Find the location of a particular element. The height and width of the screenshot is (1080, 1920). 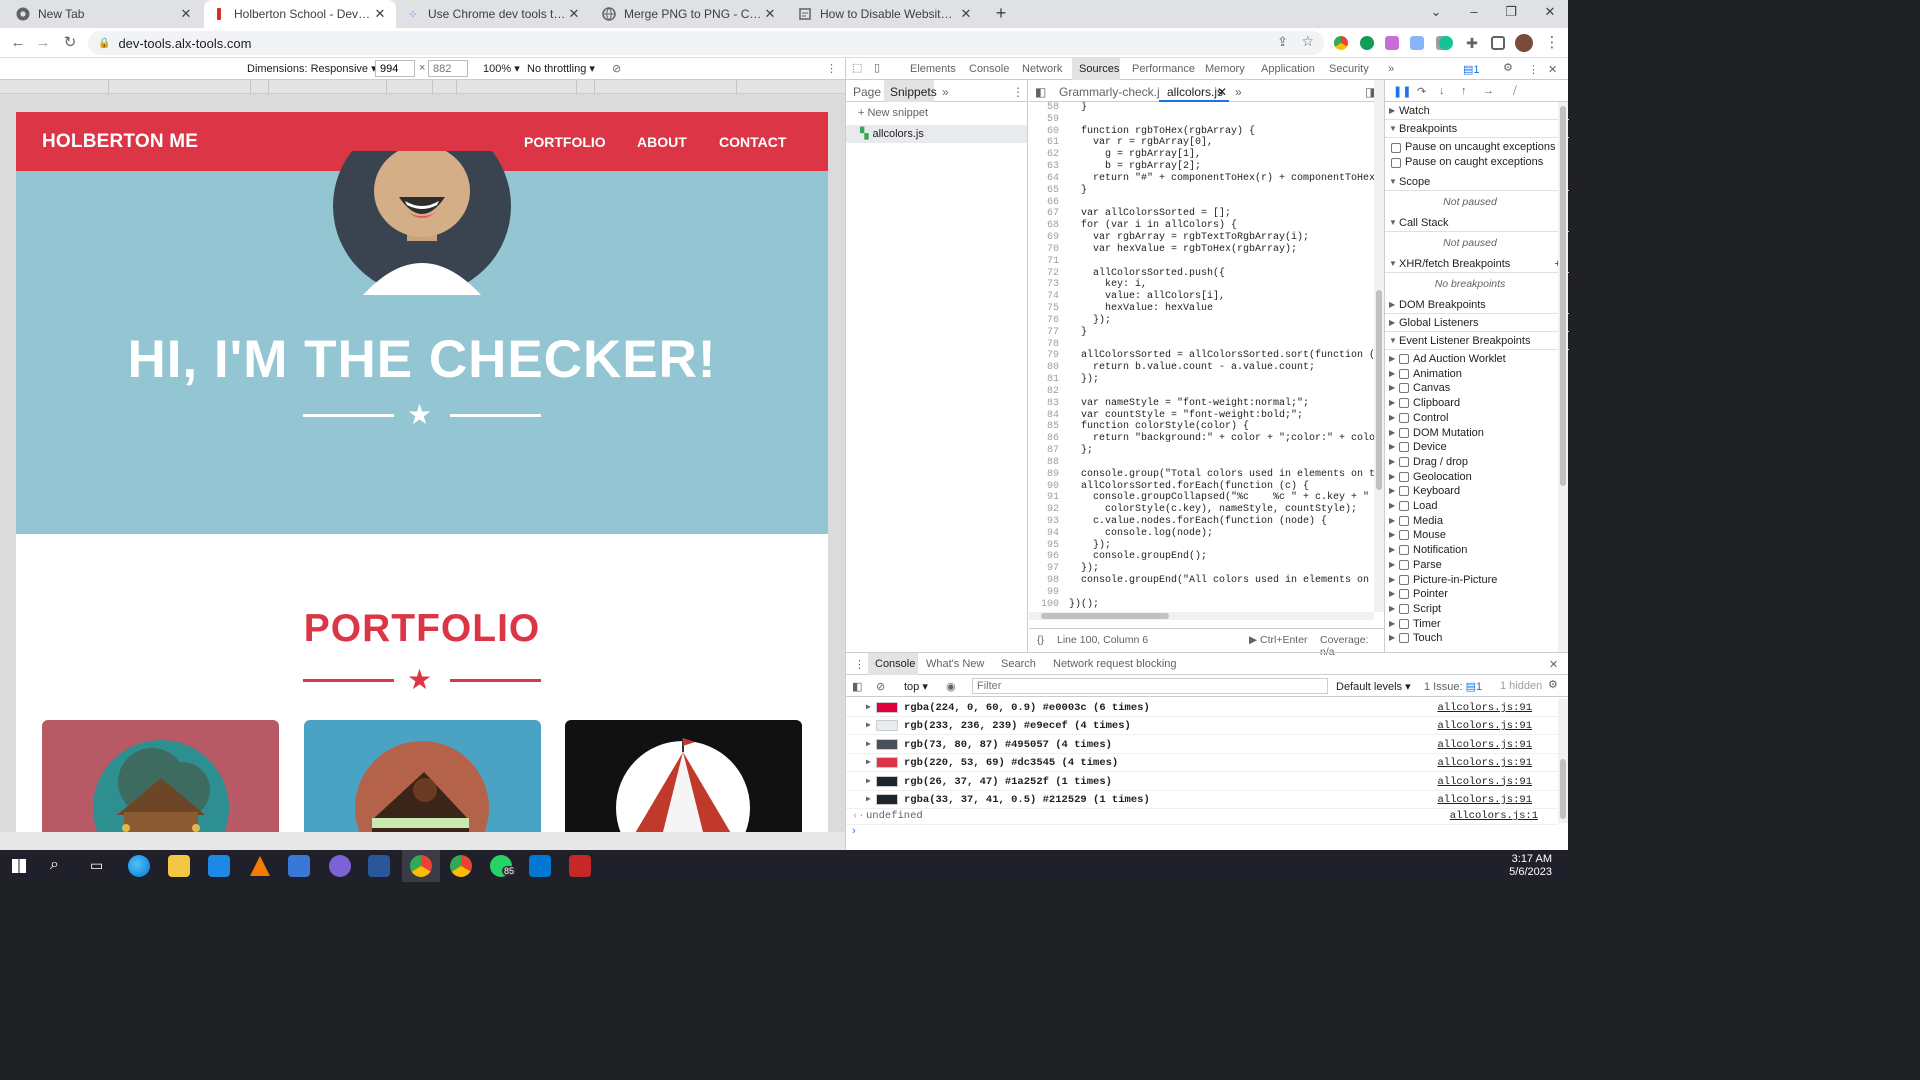

line-number: 58 is located at coordinates (1044, 108).